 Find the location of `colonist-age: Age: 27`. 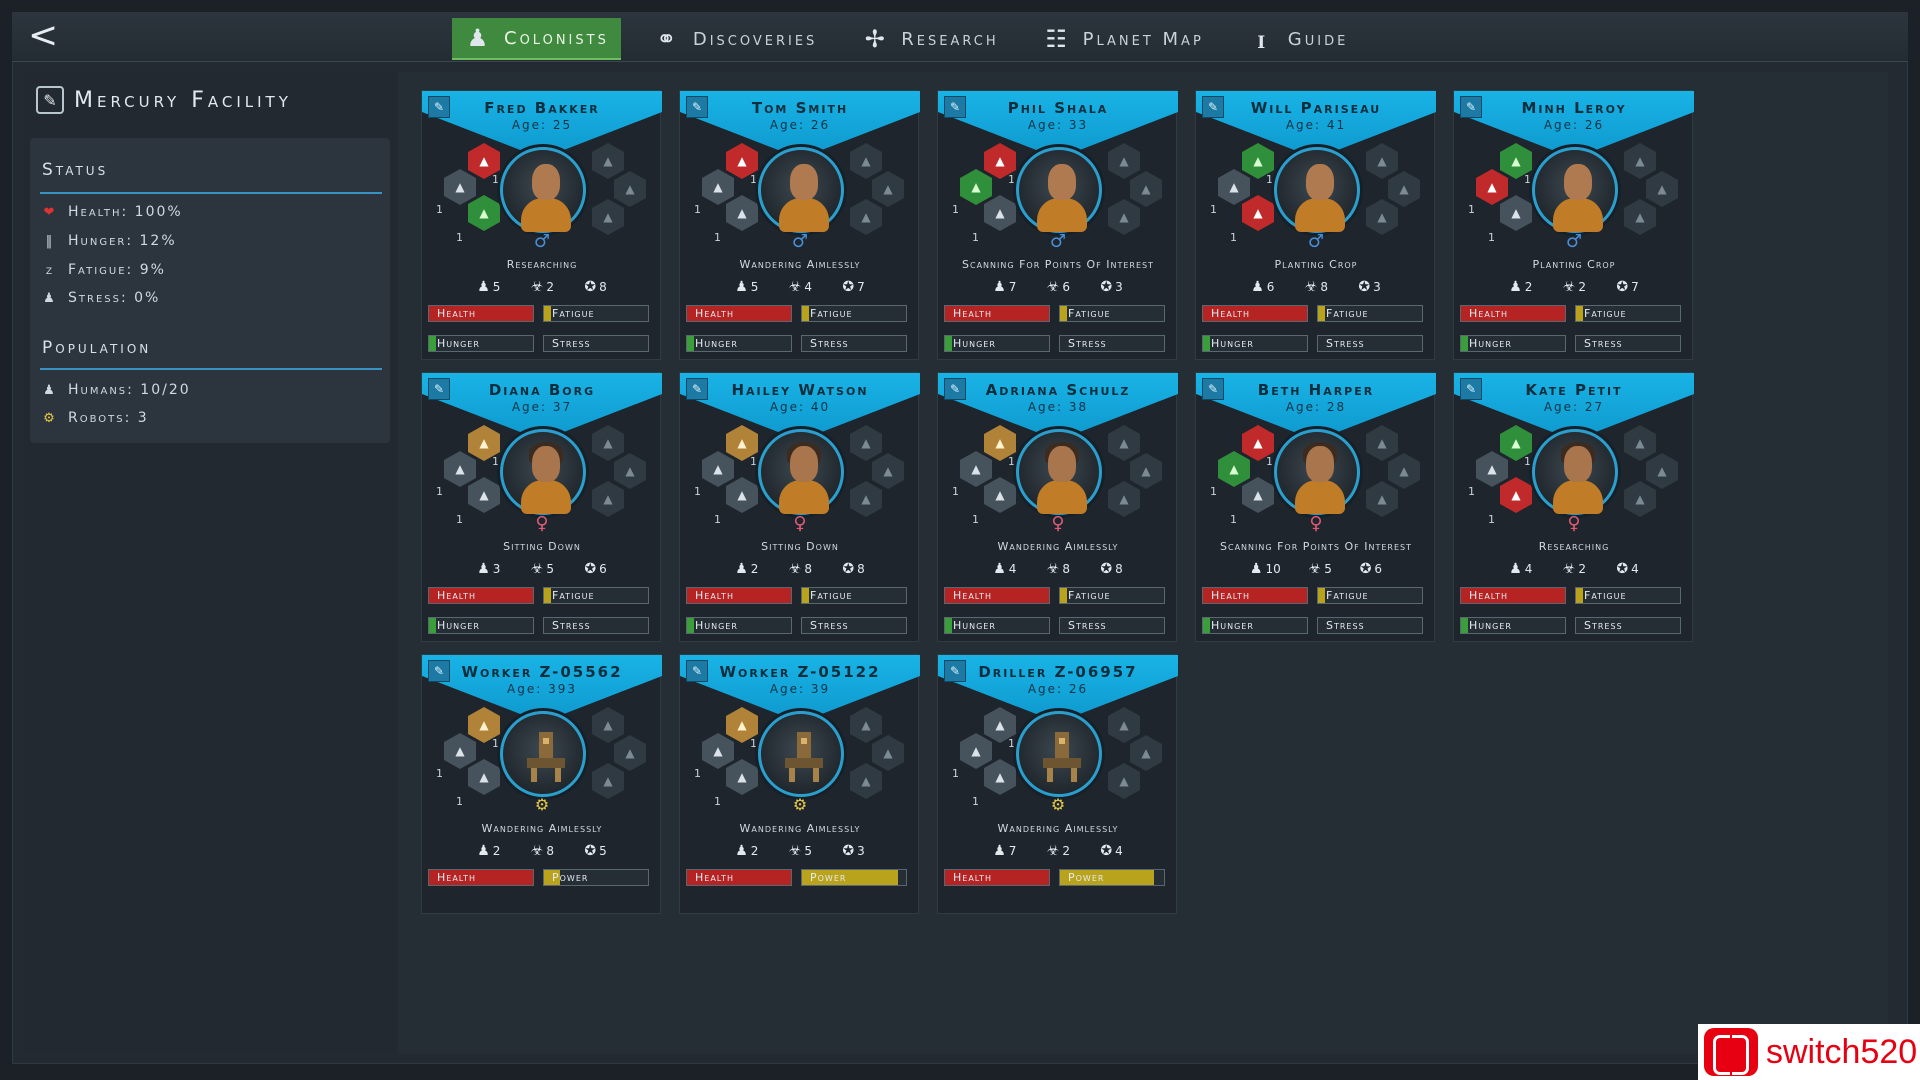

colonist-age: Age: 27 is located at coordinates (1574, 407).